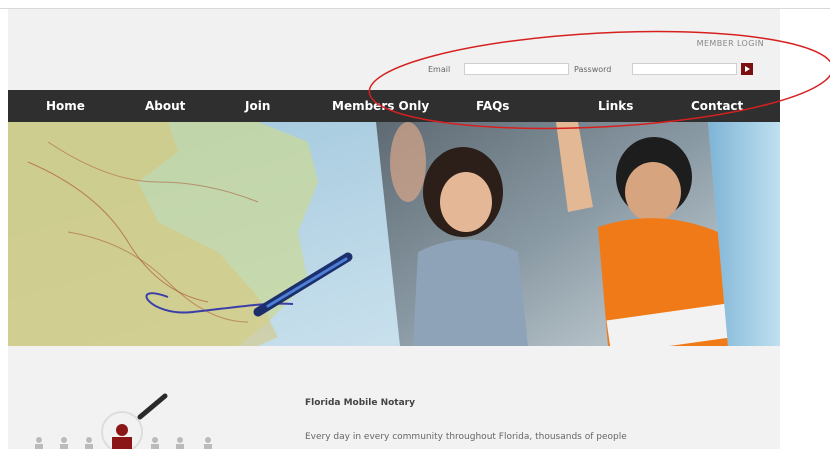 This screenshot has height=449, width=830. Describe the element at coordinates (380, 106) in the screenshot. I see `nav-members-only: Members Only` at that location.